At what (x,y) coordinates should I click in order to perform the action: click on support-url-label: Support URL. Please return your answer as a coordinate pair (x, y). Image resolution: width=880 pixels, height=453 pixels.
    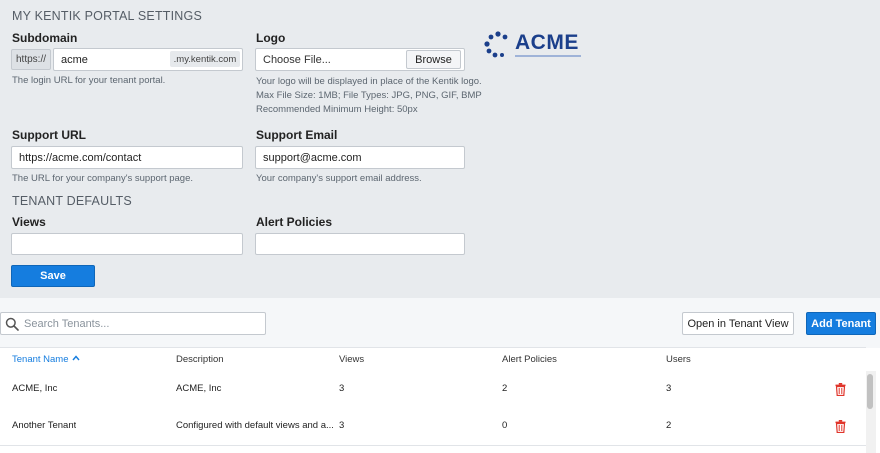
    Looking at the image, I should click on (49, 135).